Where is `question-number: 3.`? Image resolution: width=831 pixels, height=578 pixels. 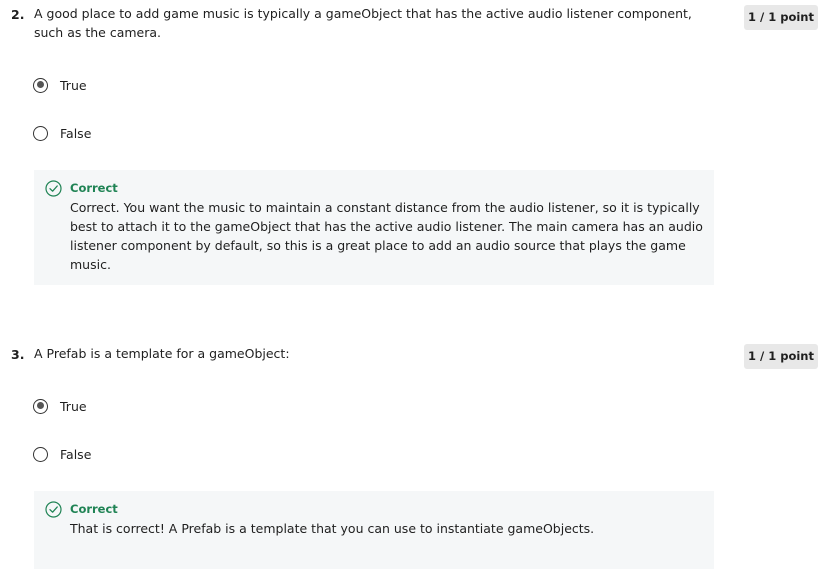 question-number: 3. is located at coordinates (18, 354).